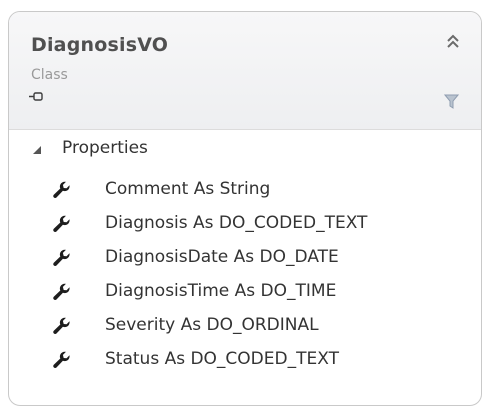 Image resolution: width=493 pixels, height=414 pixels. Describe the element at coordinates (221, 291) in the screenshot. I see `property-label: DiagnosisTime As DO_TIME` at that location.